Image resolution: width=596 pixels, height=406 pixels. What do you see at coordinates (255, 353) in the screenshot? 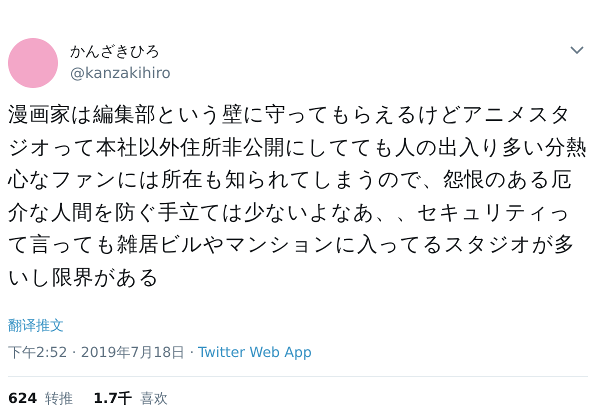
I see `source-link: Twitter Web App` at bounding box center [255, 353].